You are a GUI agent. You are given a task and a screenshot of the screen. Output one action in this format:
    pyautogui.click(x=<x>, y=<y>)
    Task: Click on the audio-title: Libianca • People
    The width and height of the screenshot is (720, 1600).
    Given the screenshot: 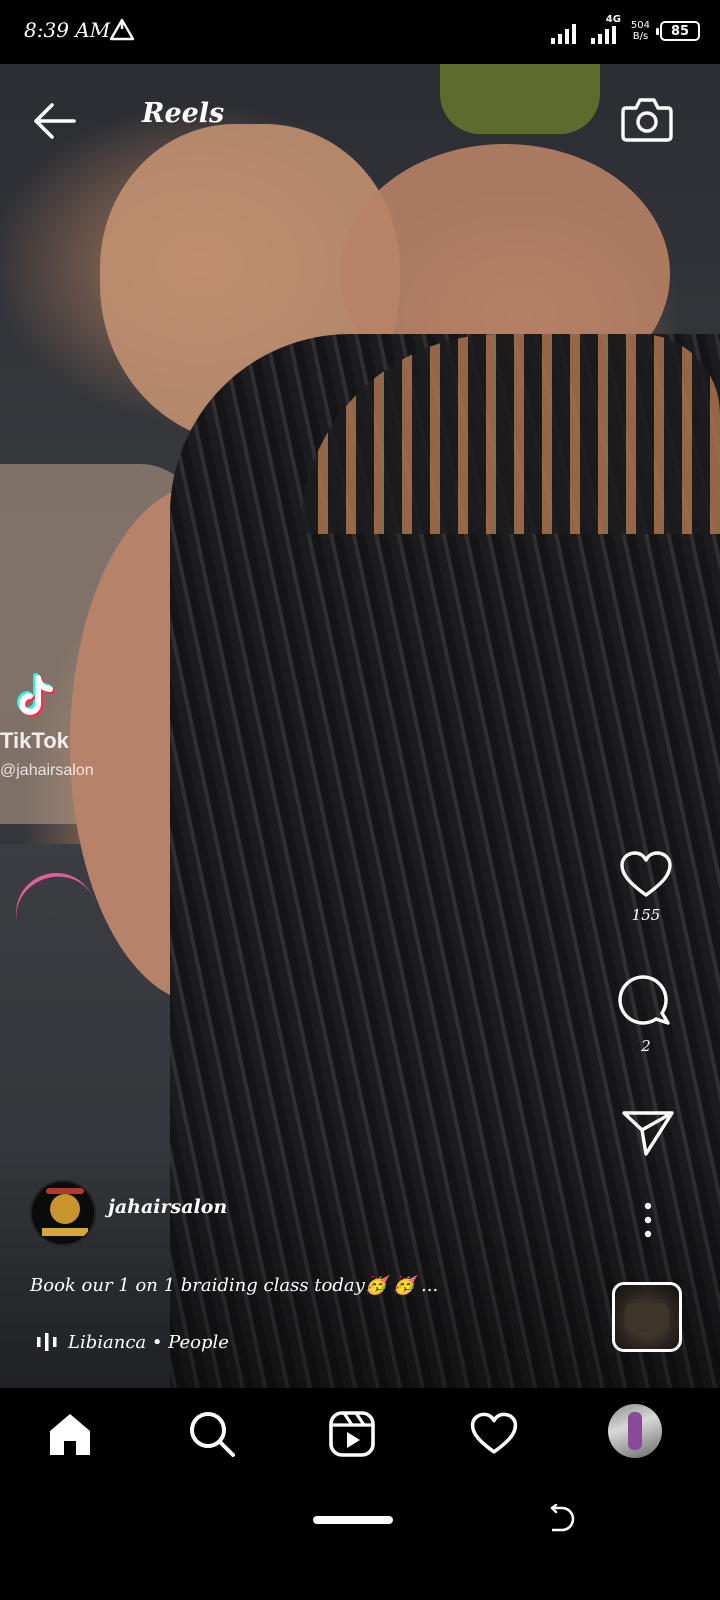 What is the action you would take?
    pyautogui.click(x=148, y=1342)
    